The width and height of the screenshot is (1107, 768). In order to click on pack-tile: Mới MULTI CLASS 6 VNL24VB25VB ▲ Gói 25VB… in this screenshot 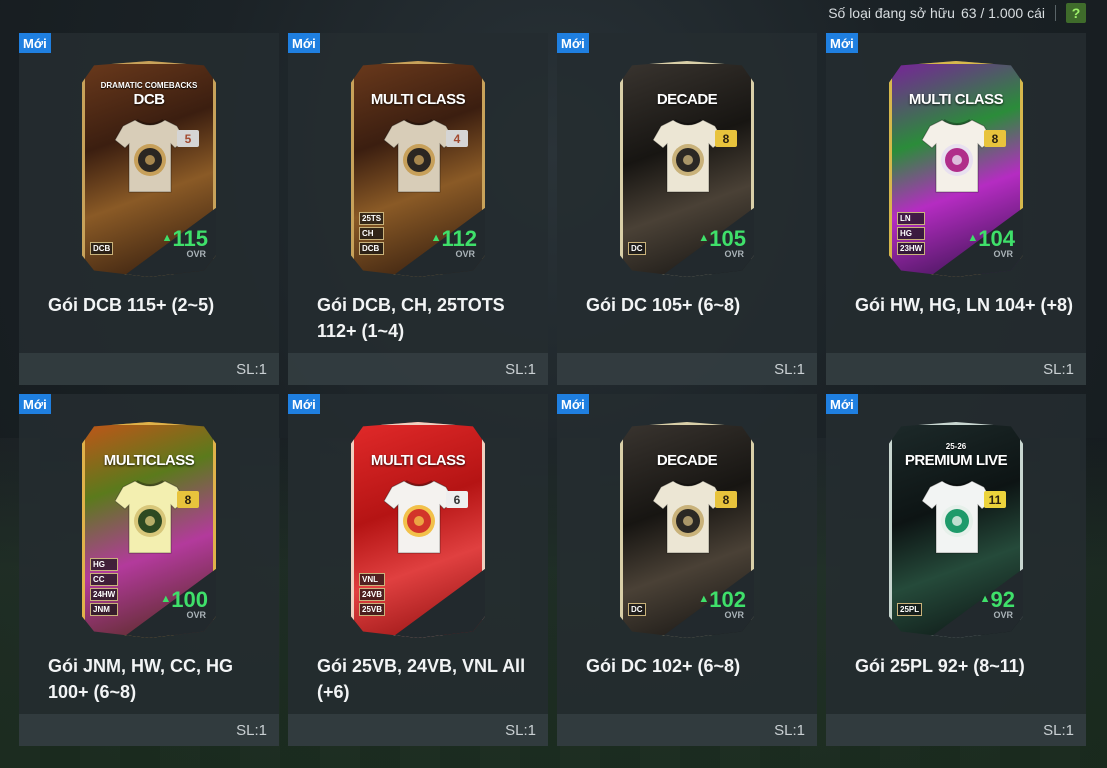, I will do `click(418, 570)`.